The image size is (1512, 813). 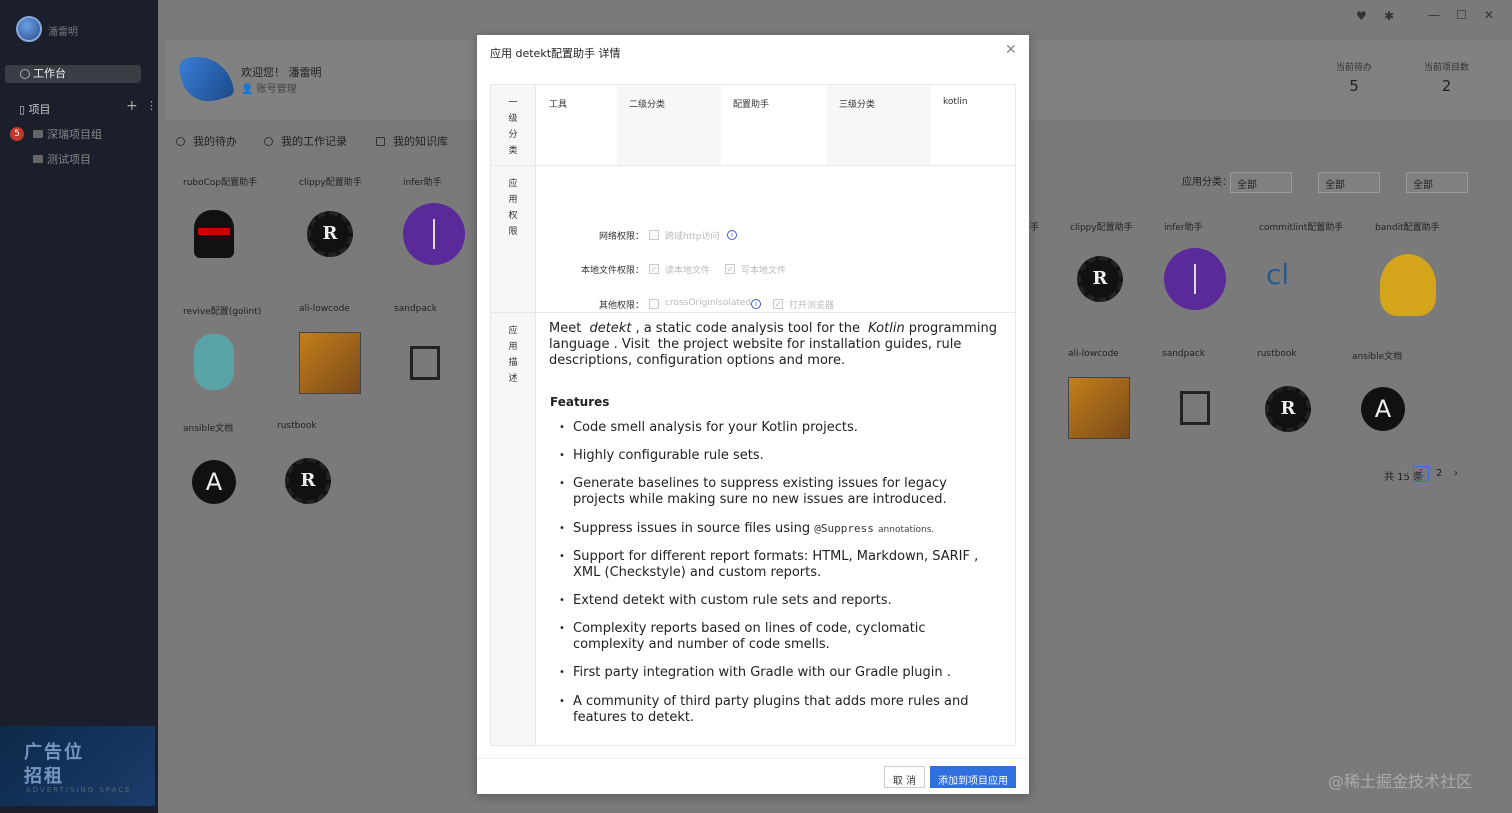 I want to click on row-header-char: 级, so click(x=513, y=119).